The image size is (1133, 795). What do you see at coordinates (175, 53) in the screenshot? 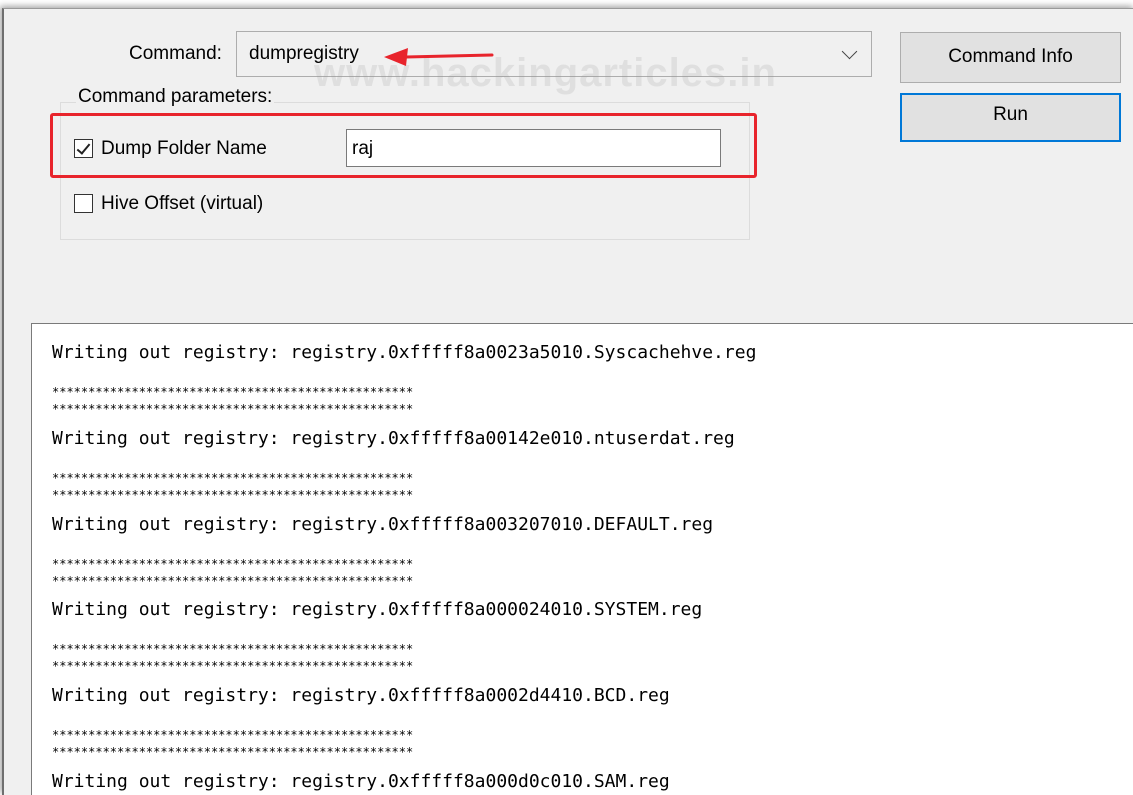
I see `command-label: Command:` at bounding box center [175, 53].